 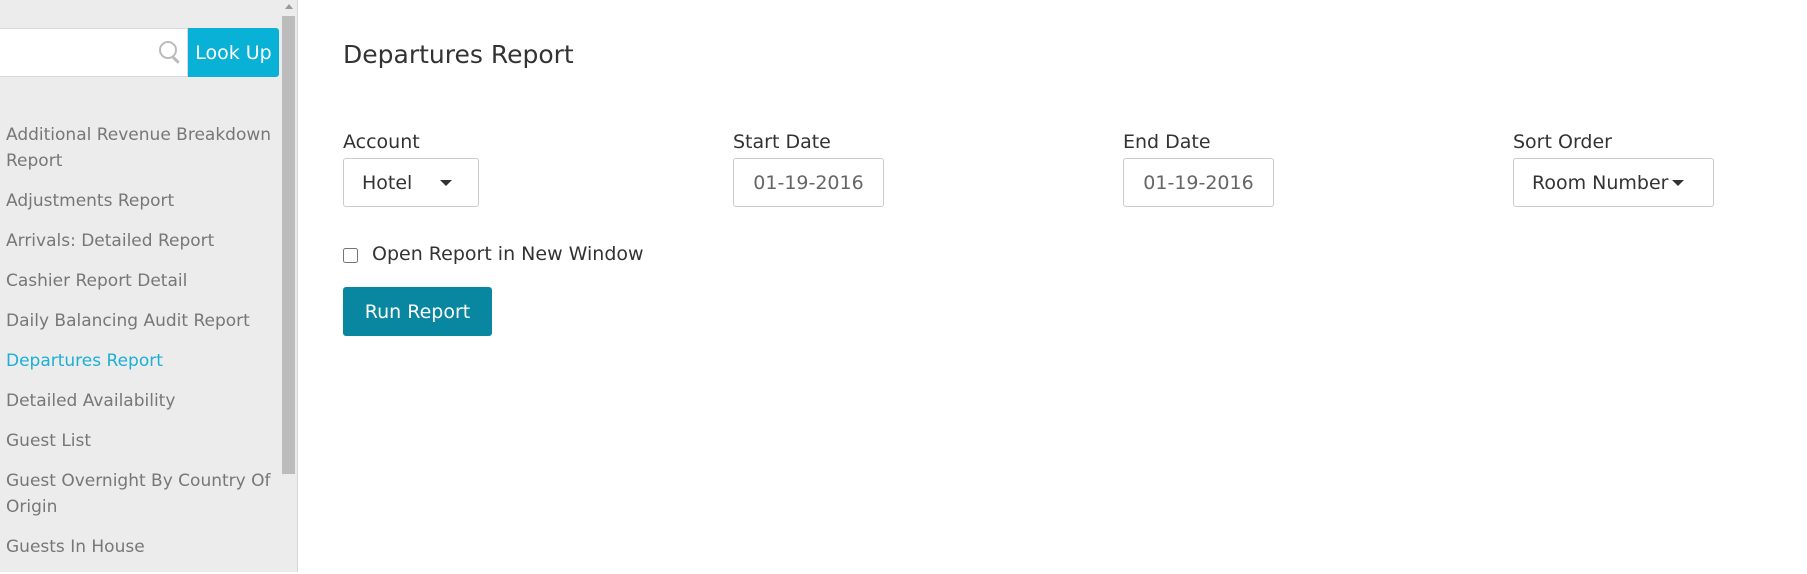 What do you see at coordinates (350, 255) in the screenshot?
I see `open-new-window-checkbox` at bounding box center [350, 255].